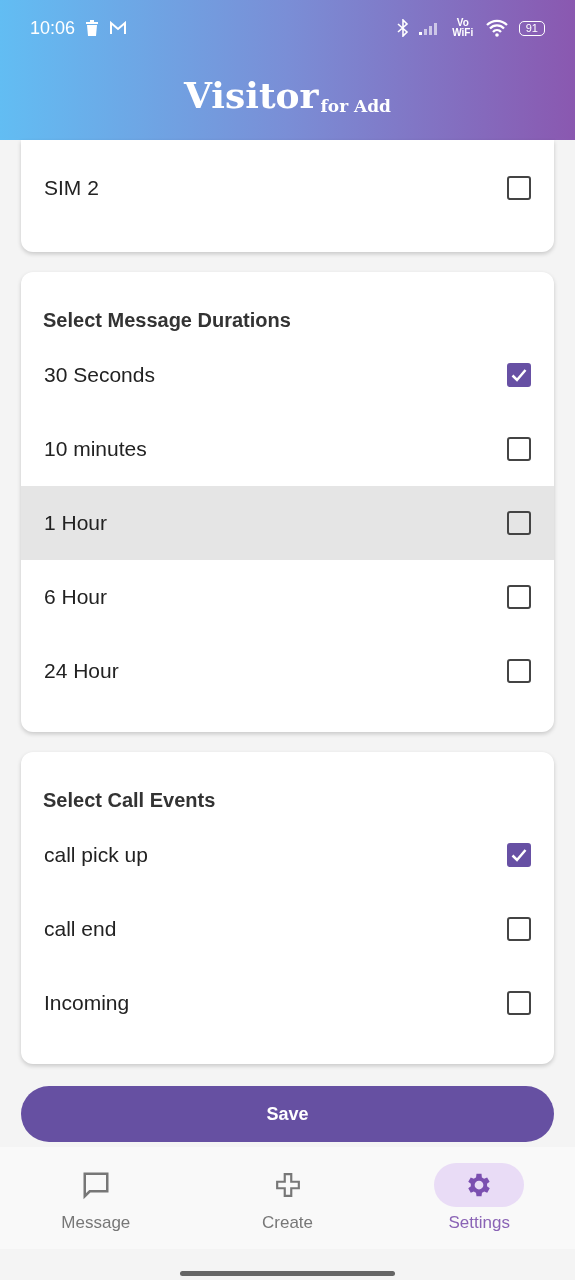 The height and width of the screenshot is (1280, 575). What do you see at coordinates (287, 523) in the screenshot?
I see `option-row: 1 Hour` at bounding box center [287, 523].